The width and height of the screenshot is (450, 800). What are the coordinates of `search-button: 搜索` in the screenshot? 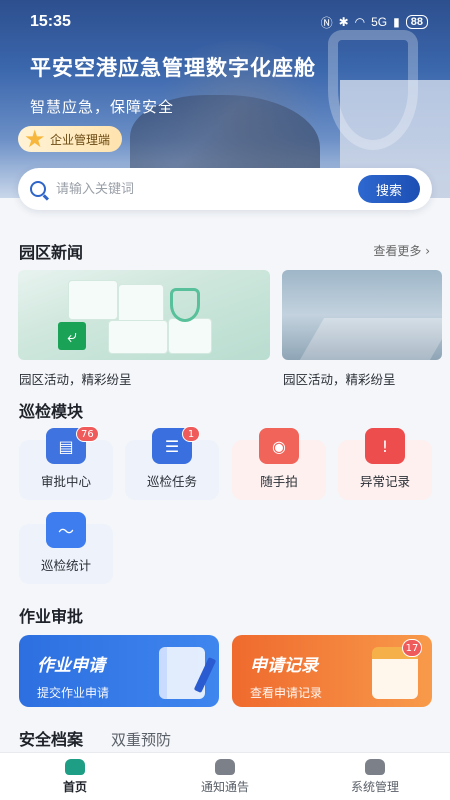 It's located at (389, 189).